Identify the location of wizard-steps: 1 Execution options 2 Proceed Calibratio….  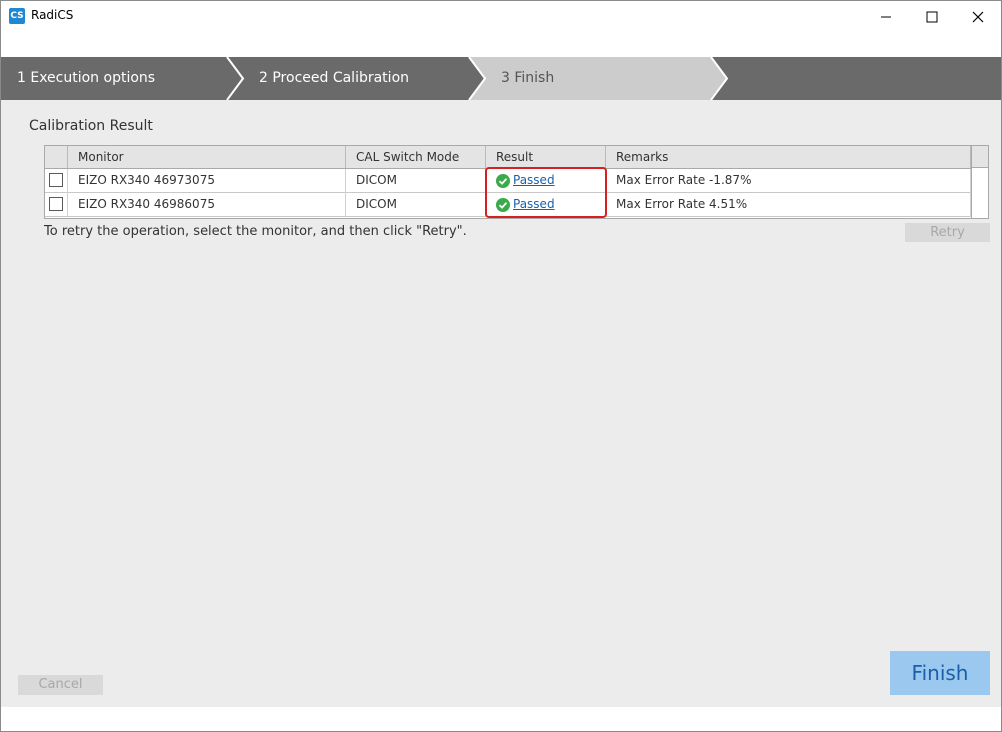
(501, 78).